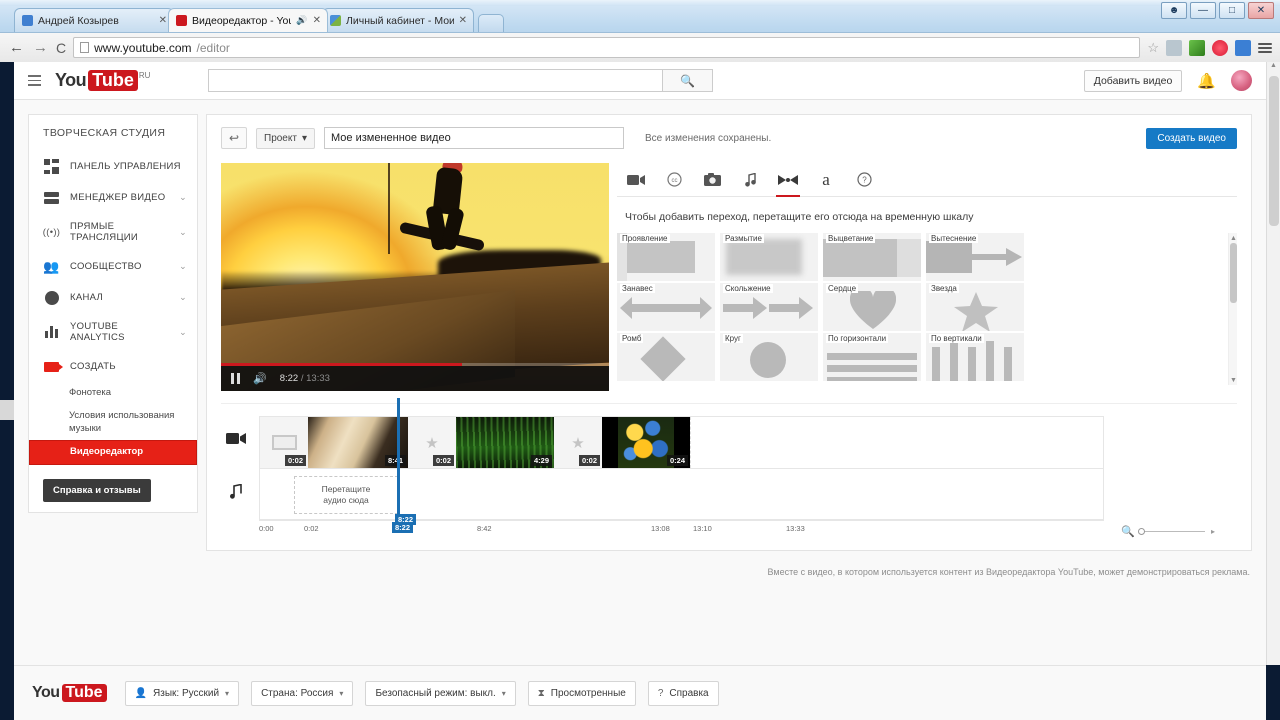  What do you see at coordinates (1273, 363) in the screenshot?
I see `page-scrollbar: ▲` at bounding box center [1273, 363].